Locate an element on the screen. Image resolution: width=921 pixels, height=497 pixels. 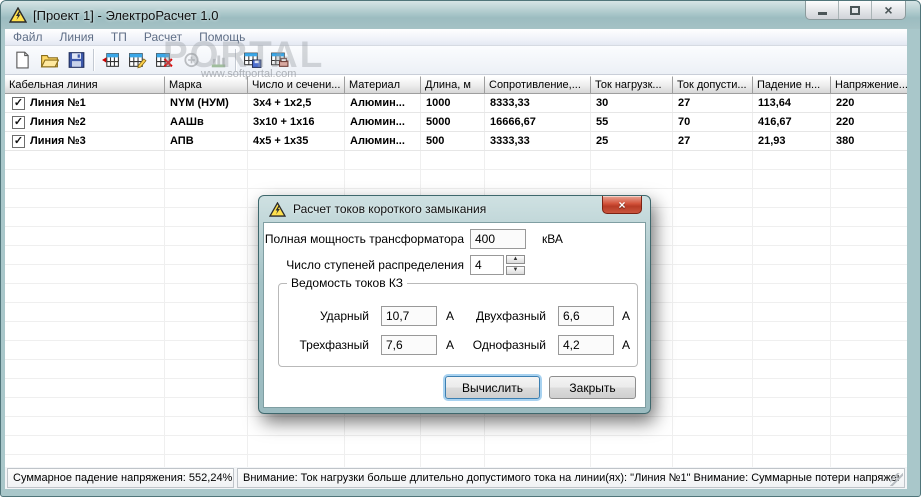
steps-spinner: ▲ ▼ is located at coordinates (515, 265).